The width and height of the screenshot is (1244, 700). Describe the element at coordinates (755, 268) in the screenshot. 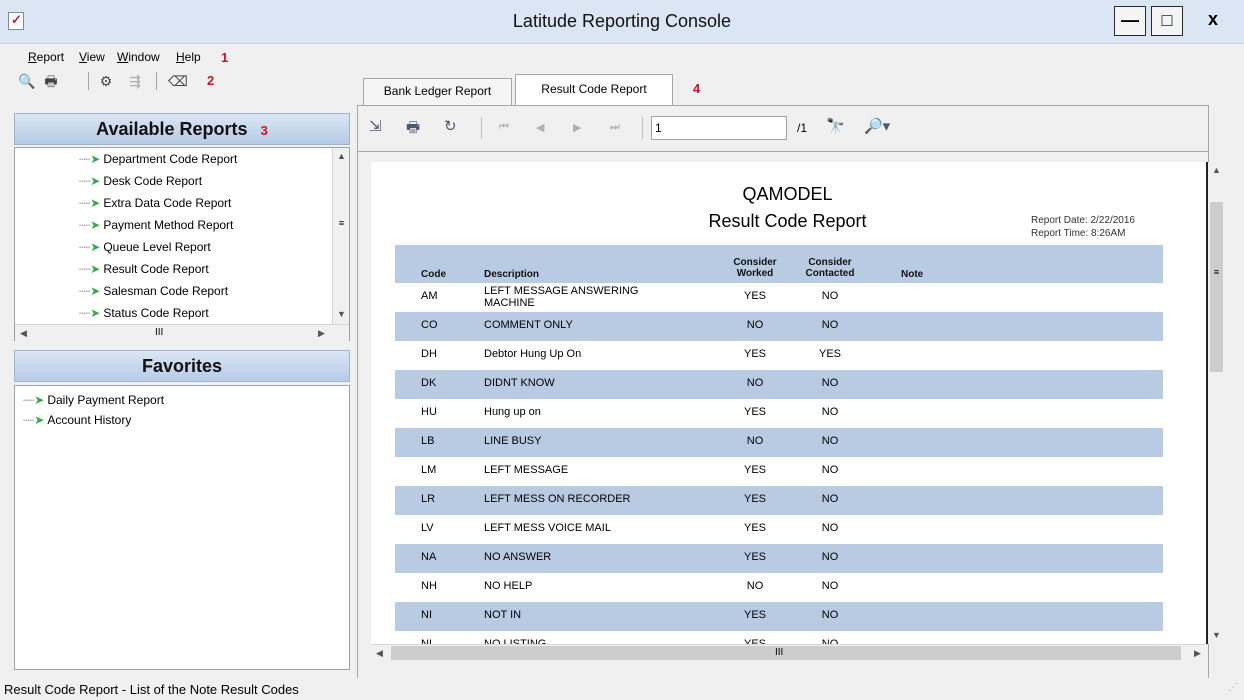

I see `col-worked: Consider Worked` at that location.